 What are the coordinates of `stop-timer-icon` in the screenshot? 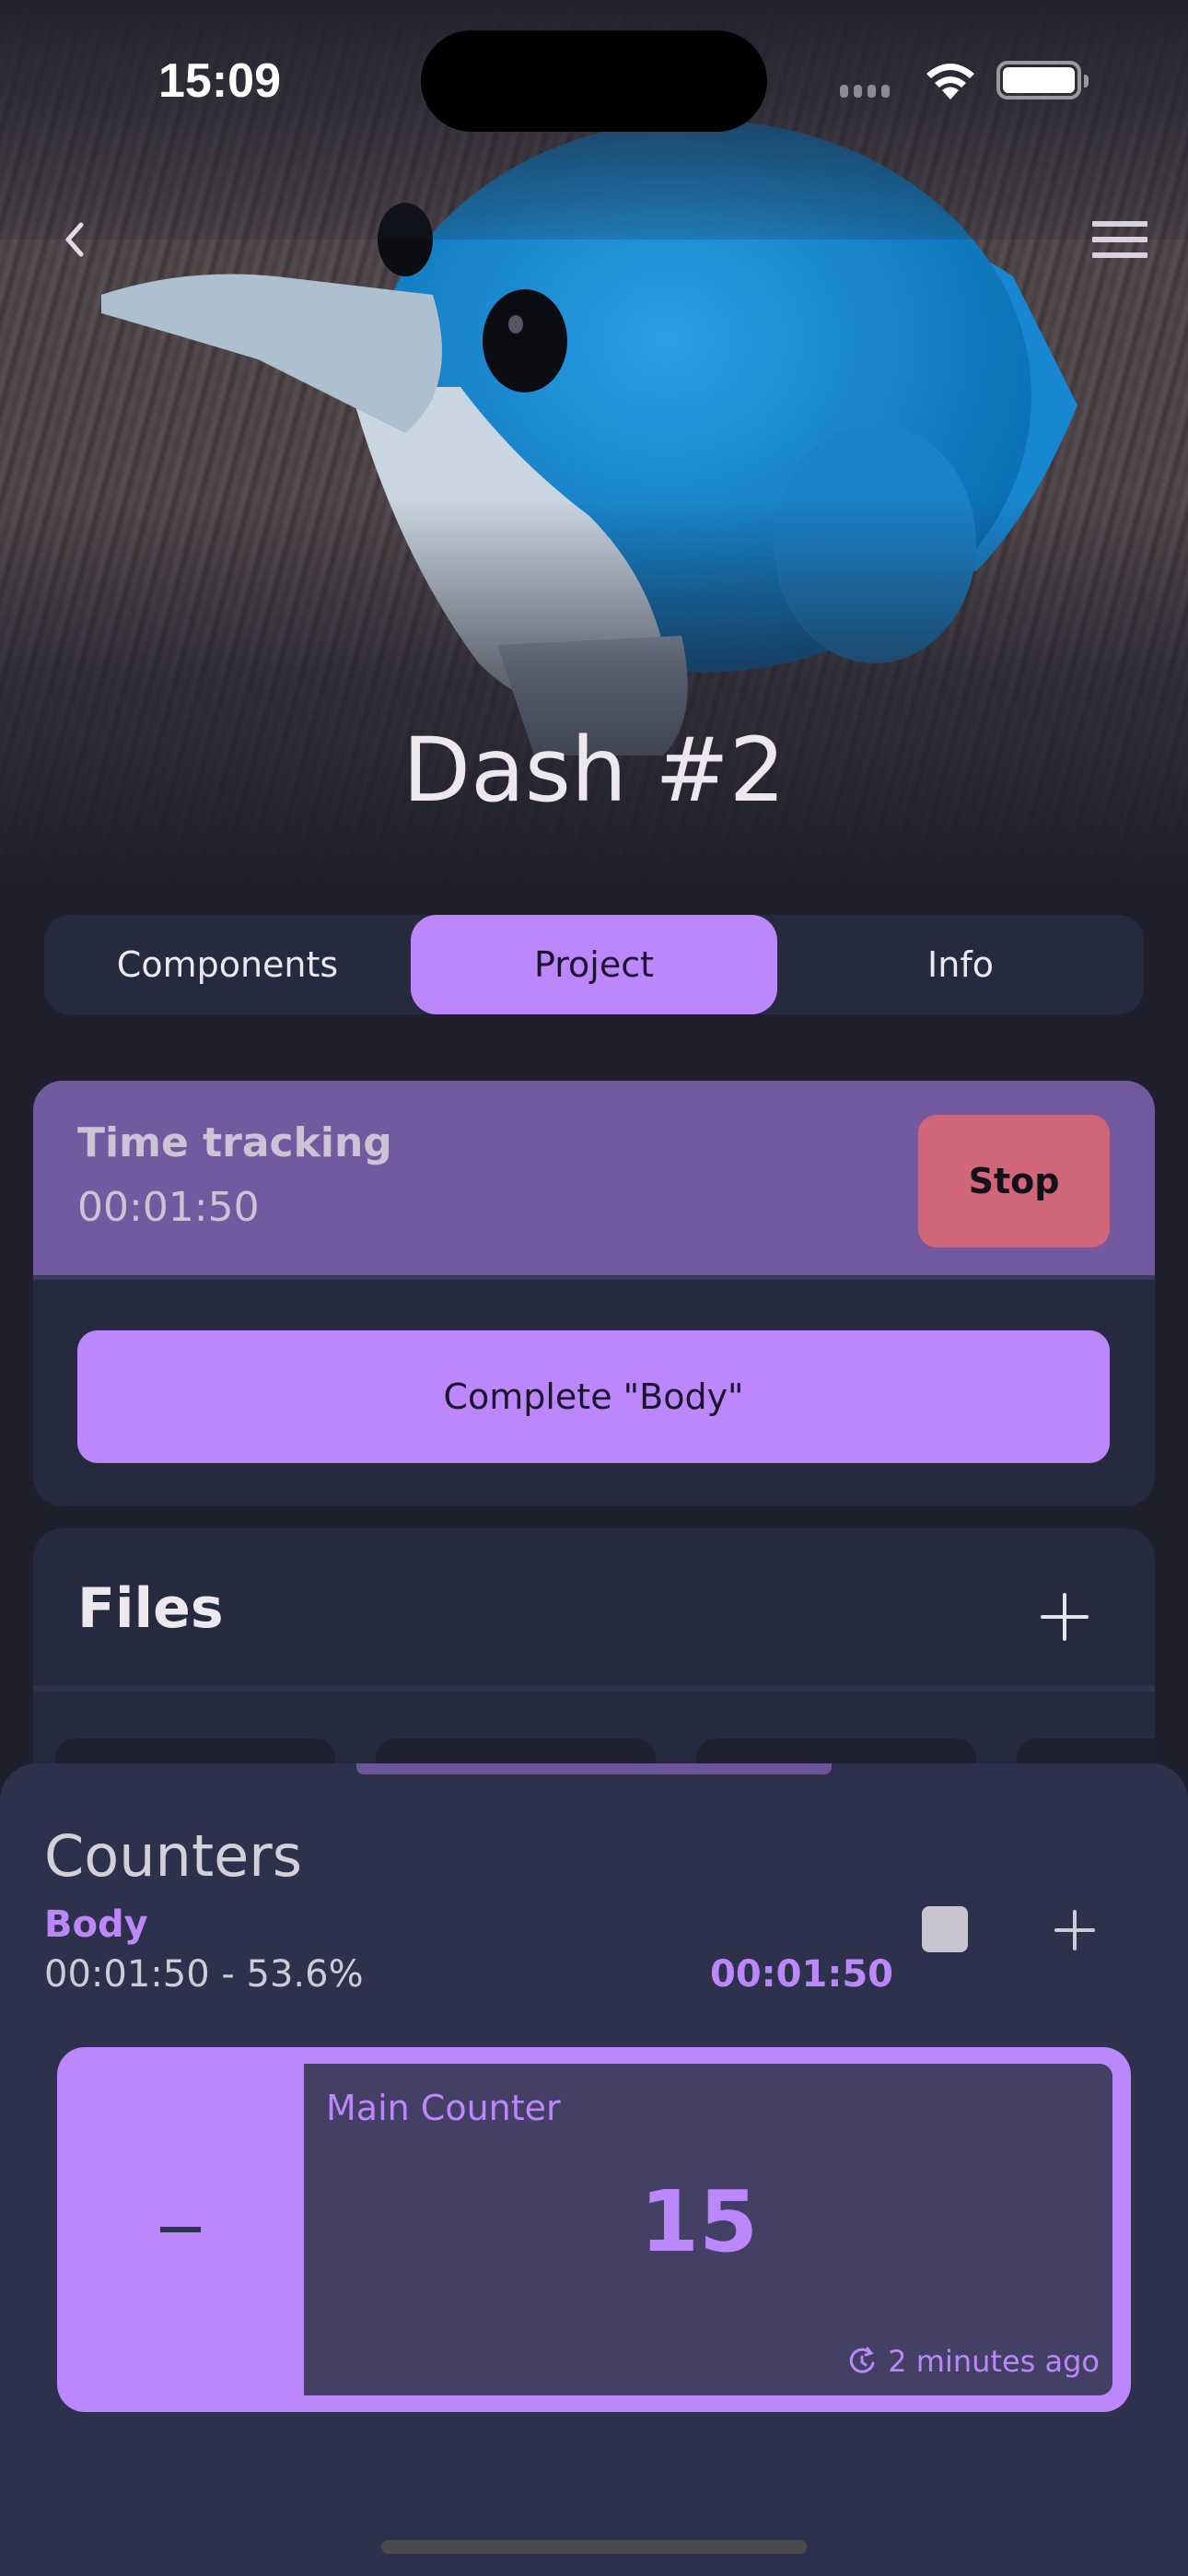 It's located at (945, 1929).